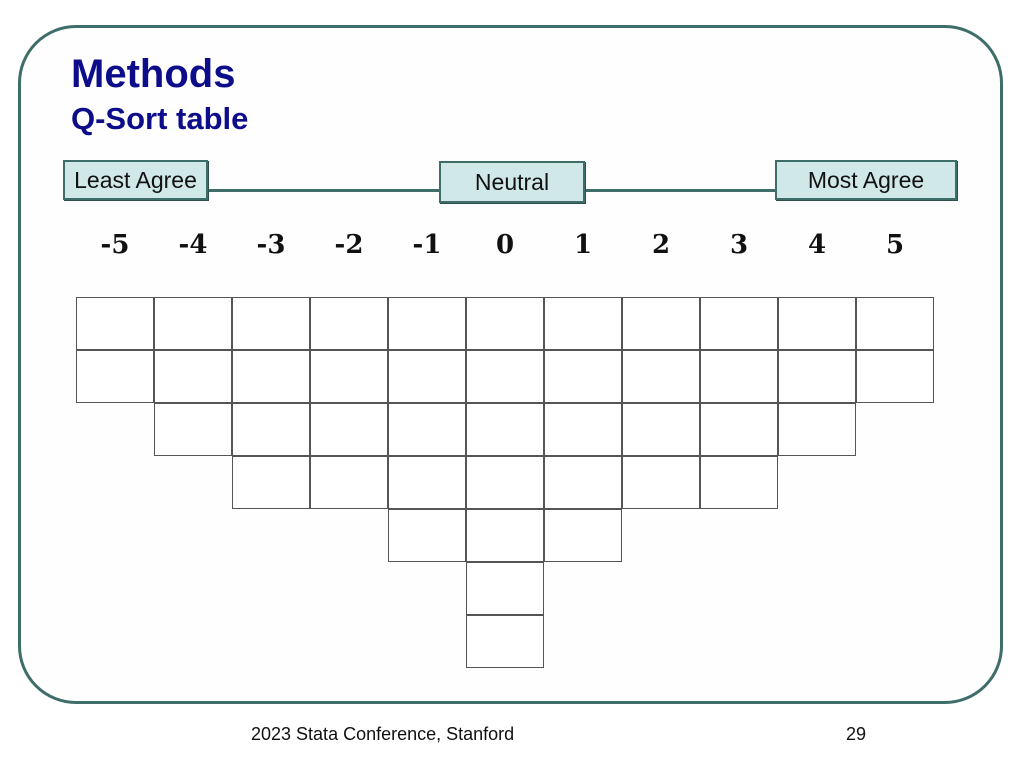 Image resolution: width=1024 pixels, height=768 pixels. Describe the element at coordinates (661, 245) in the screenshot. I see `column-label: 2` at that location.